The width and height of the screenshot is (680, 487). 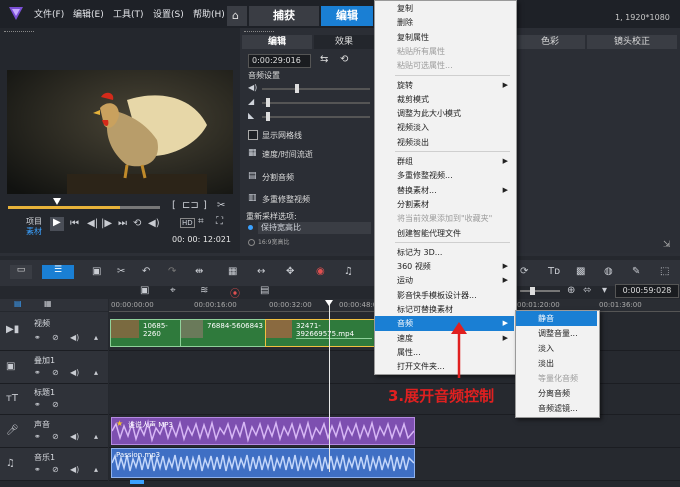 What do you see at coordinates (264, 290) in the screenshot?
I see `clip-icon: ▤` at bounding box center [264, 290].